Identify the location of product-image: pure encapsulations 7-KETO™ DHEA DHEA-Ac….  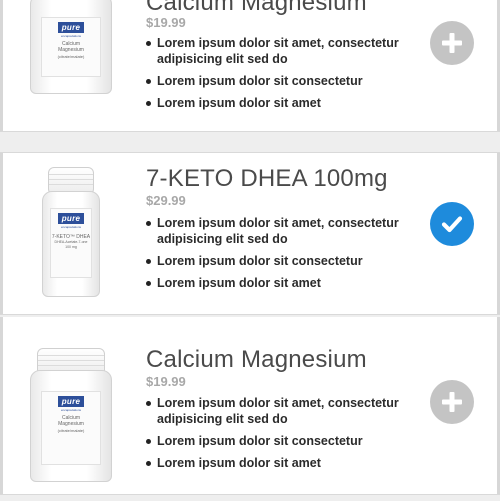
(71, 232).